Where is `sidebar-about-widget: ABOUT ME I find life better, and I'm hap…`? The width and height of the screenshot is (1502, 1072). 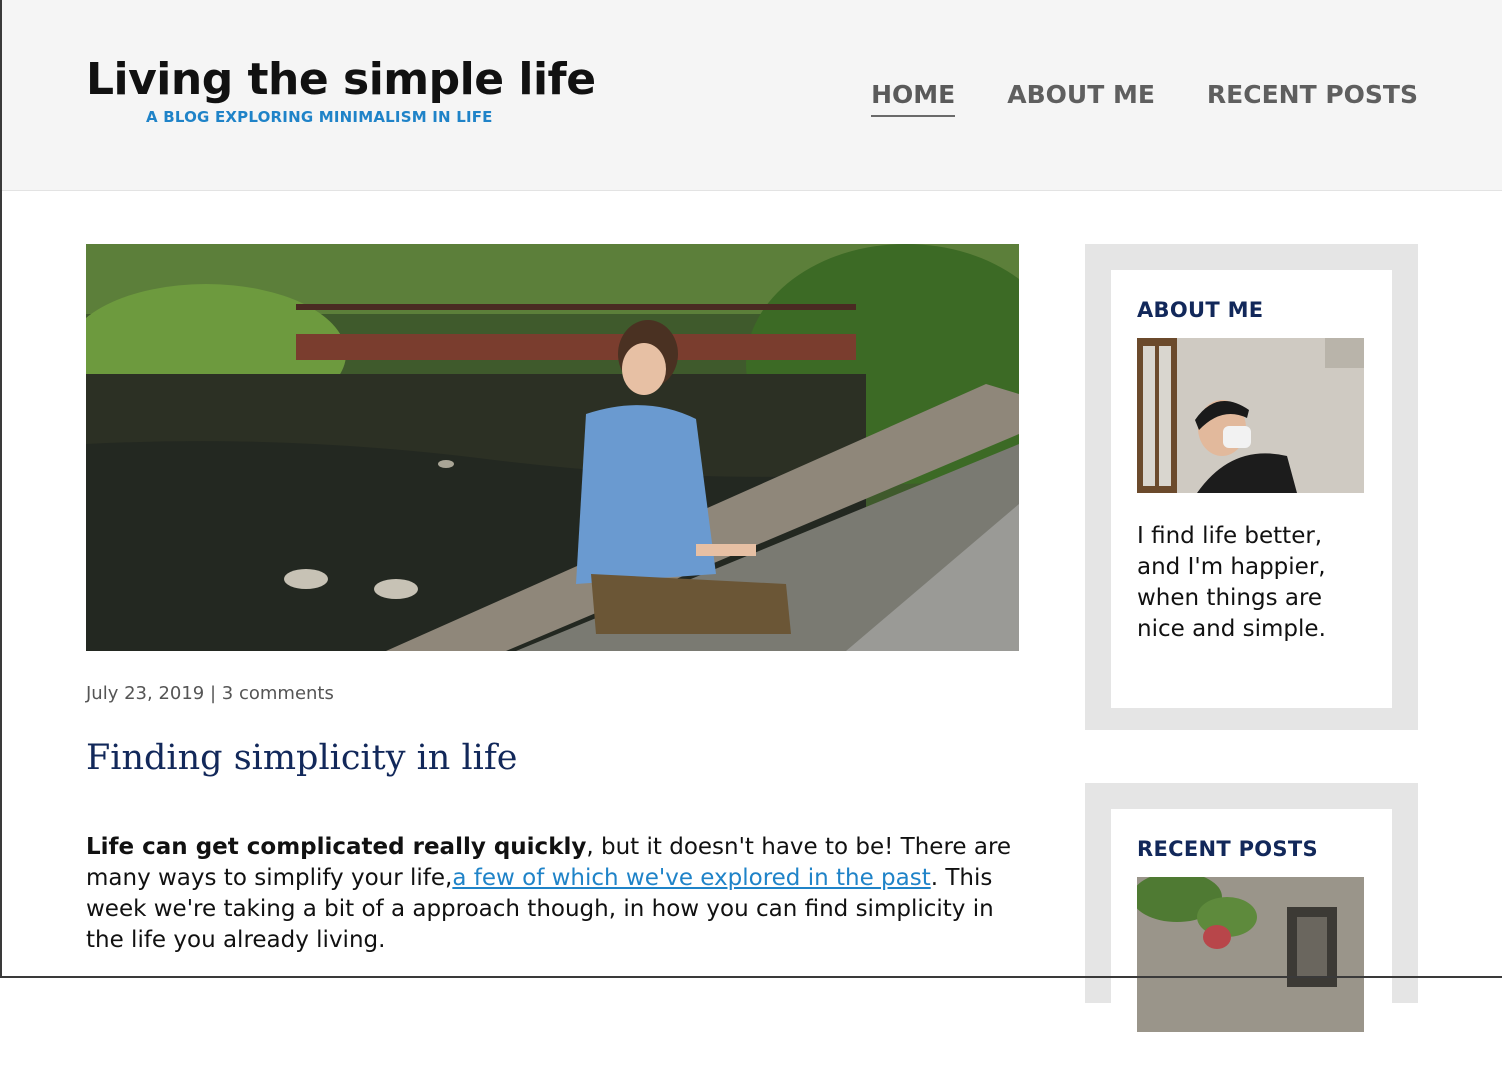
sidebar-about-widget: ABOUT ME I find life better, and I'm hap… is located at coordinates (1251, 487).